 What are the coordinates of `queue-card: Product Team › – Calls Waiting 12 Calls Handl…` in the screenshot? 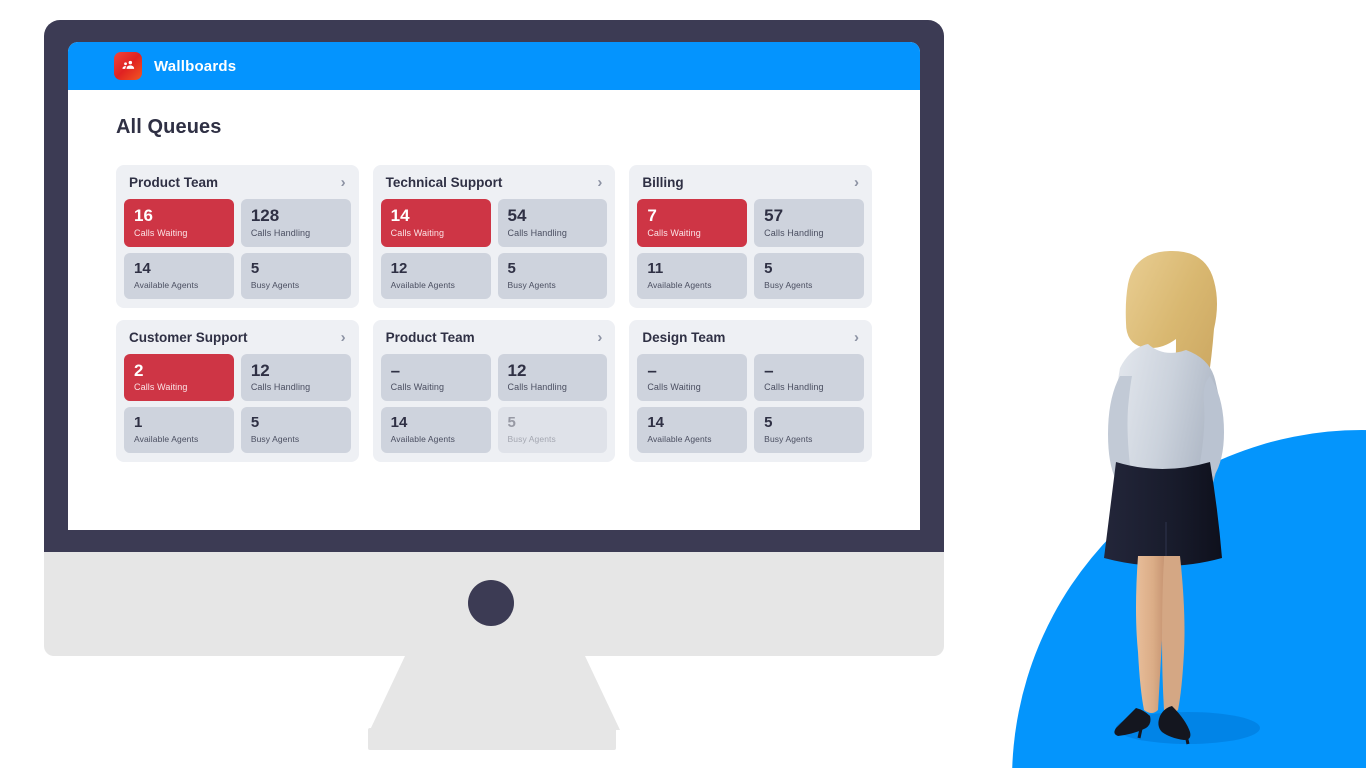 It's located at (494, 391).